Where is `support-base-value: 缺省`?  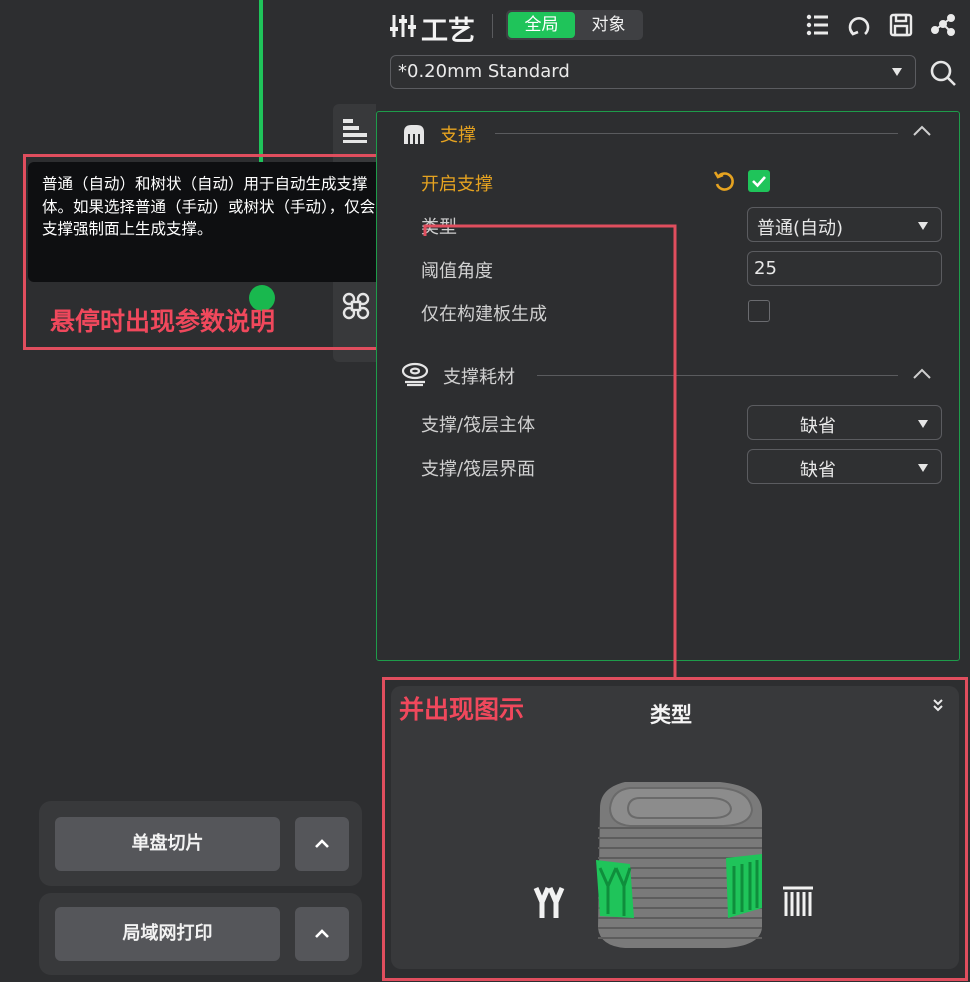
support-base-value: 缺省 is located at coordinates (818, 426).